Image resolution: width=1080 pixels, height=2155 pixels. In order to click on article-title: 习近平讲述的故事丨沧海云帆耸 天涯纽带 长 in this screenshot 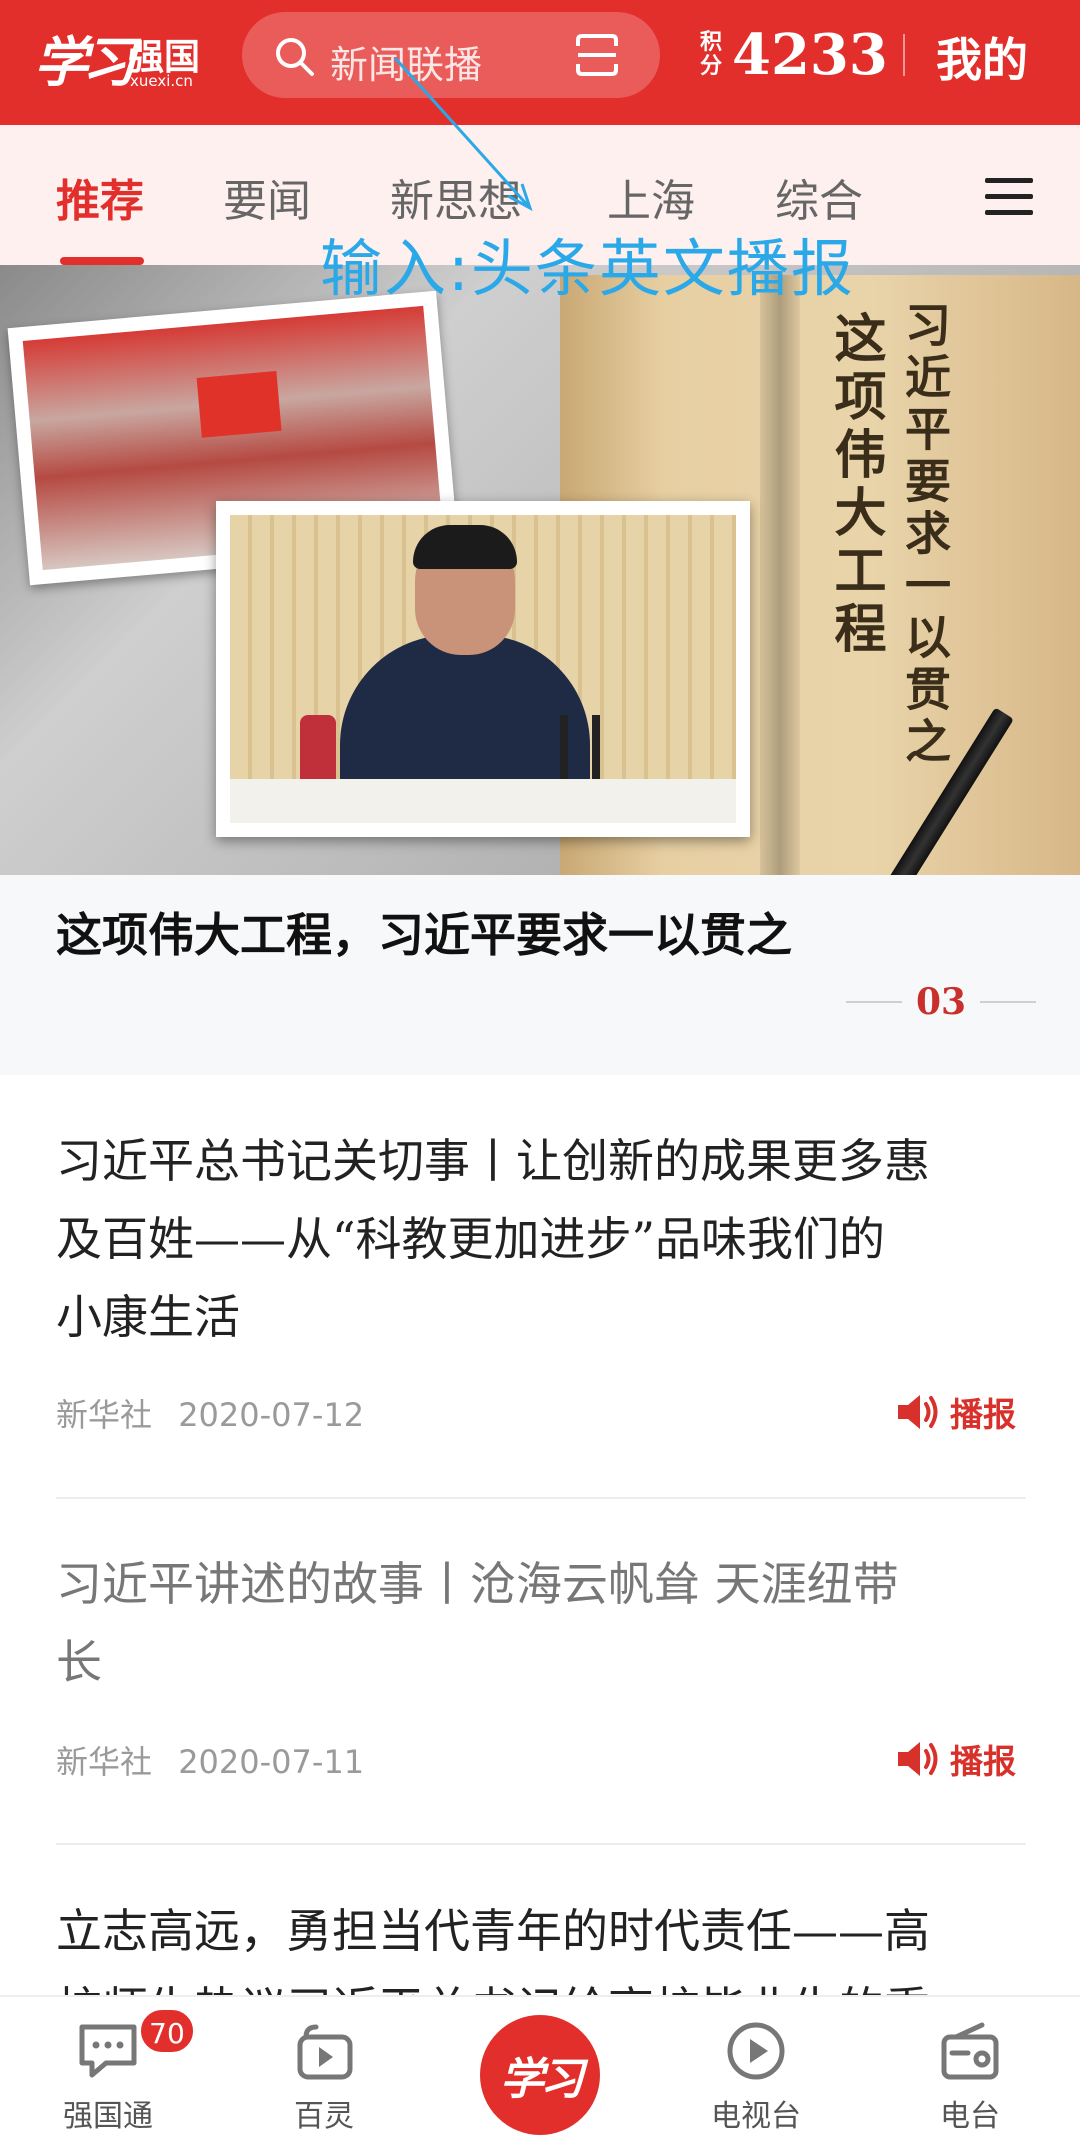, I will do `click(541, 1623)`.